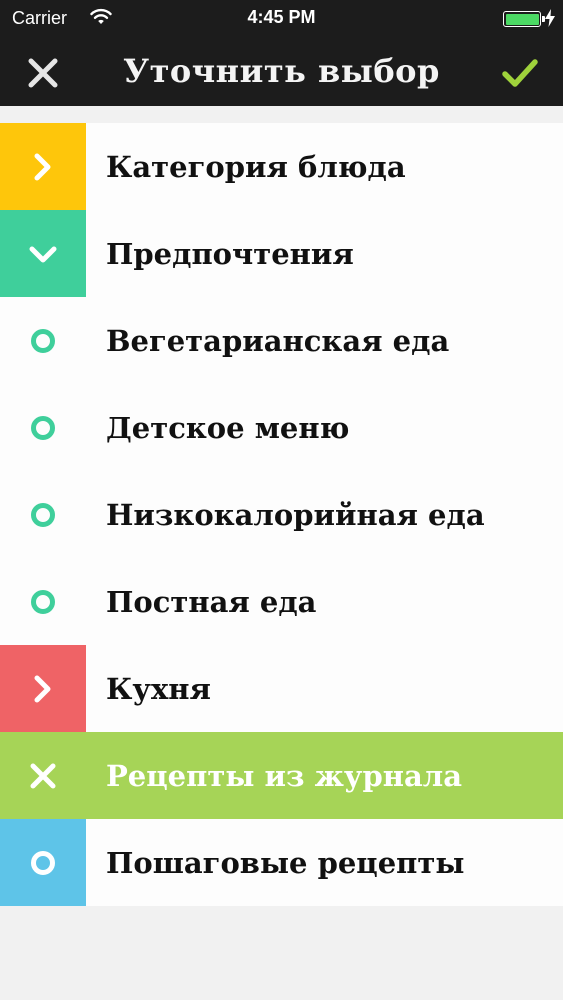 This screenshot has width=563, height=1000. Describe the element at coordinates (228, 427) in the screenshot. I see `list-item-label: Детское меню` at that location.